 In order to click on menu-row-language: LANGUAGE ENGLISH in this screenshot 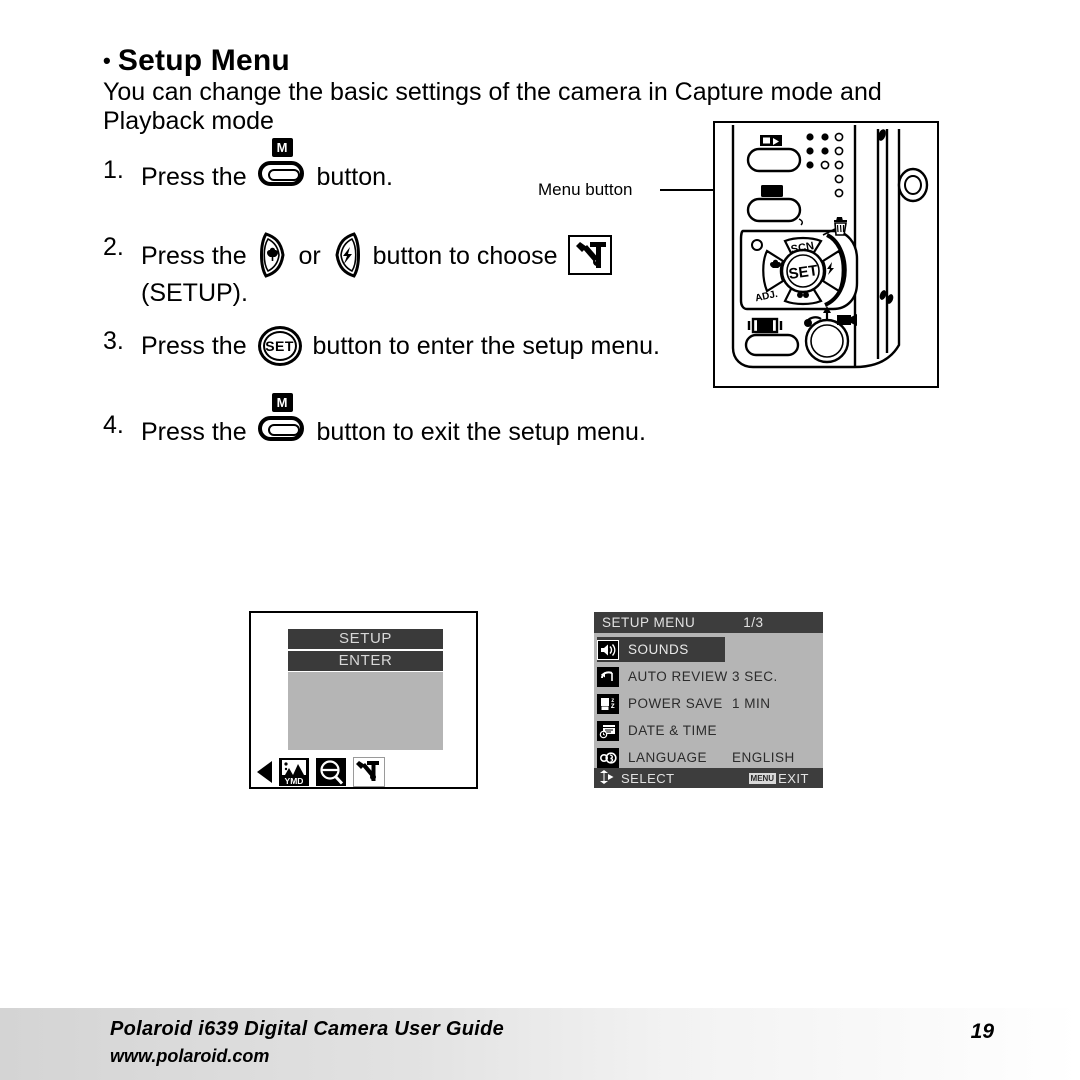, I will do `click(708, 757)`.